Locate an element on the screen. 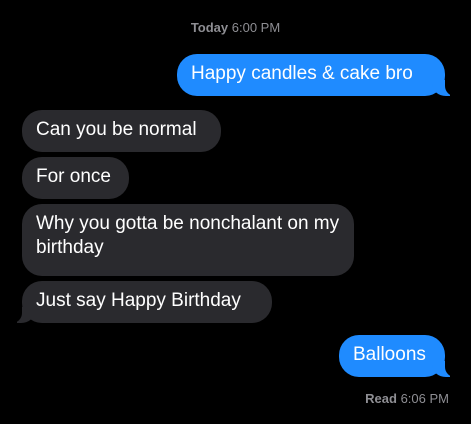 The image size is (471, 424). timestamp-time: 6:00 PM is located at coordinates (256, 27).